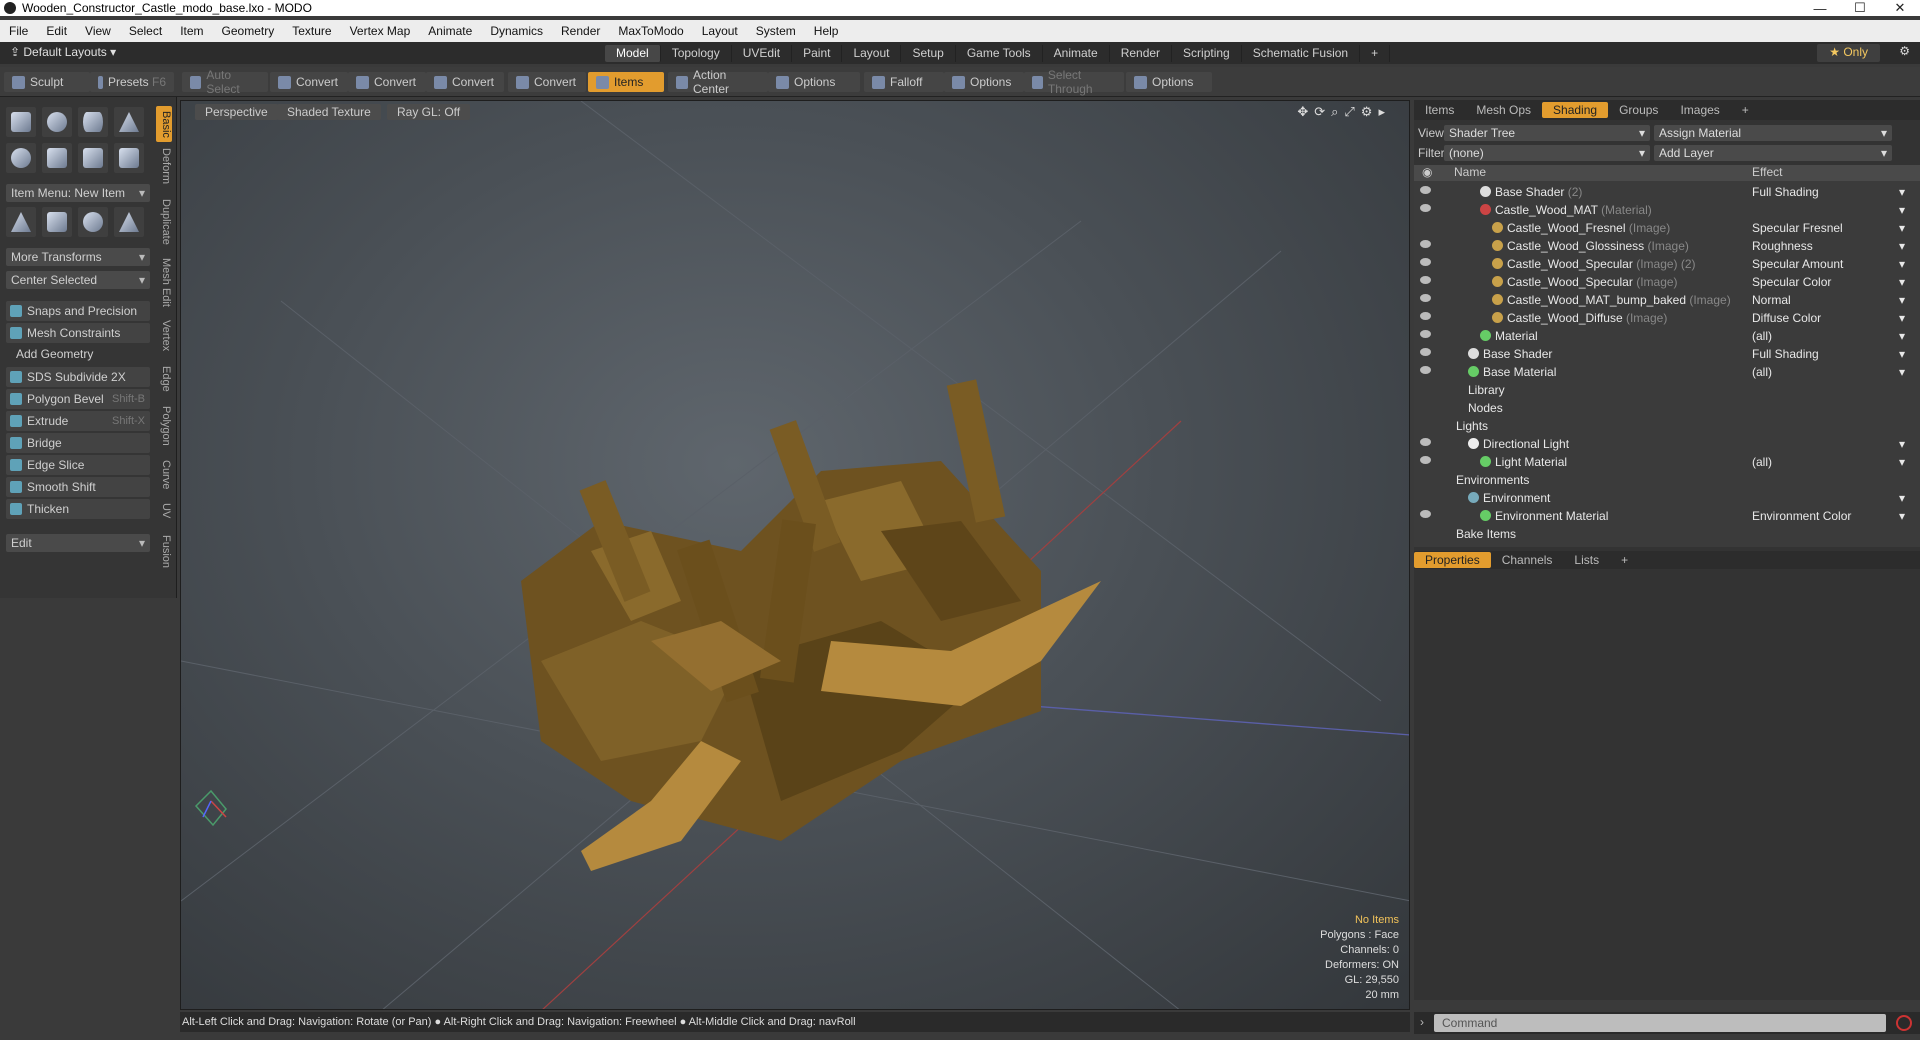  Describe the element at coordinates (626, 82) in the screenshot. I see `items-mode-button: Items` at that location.